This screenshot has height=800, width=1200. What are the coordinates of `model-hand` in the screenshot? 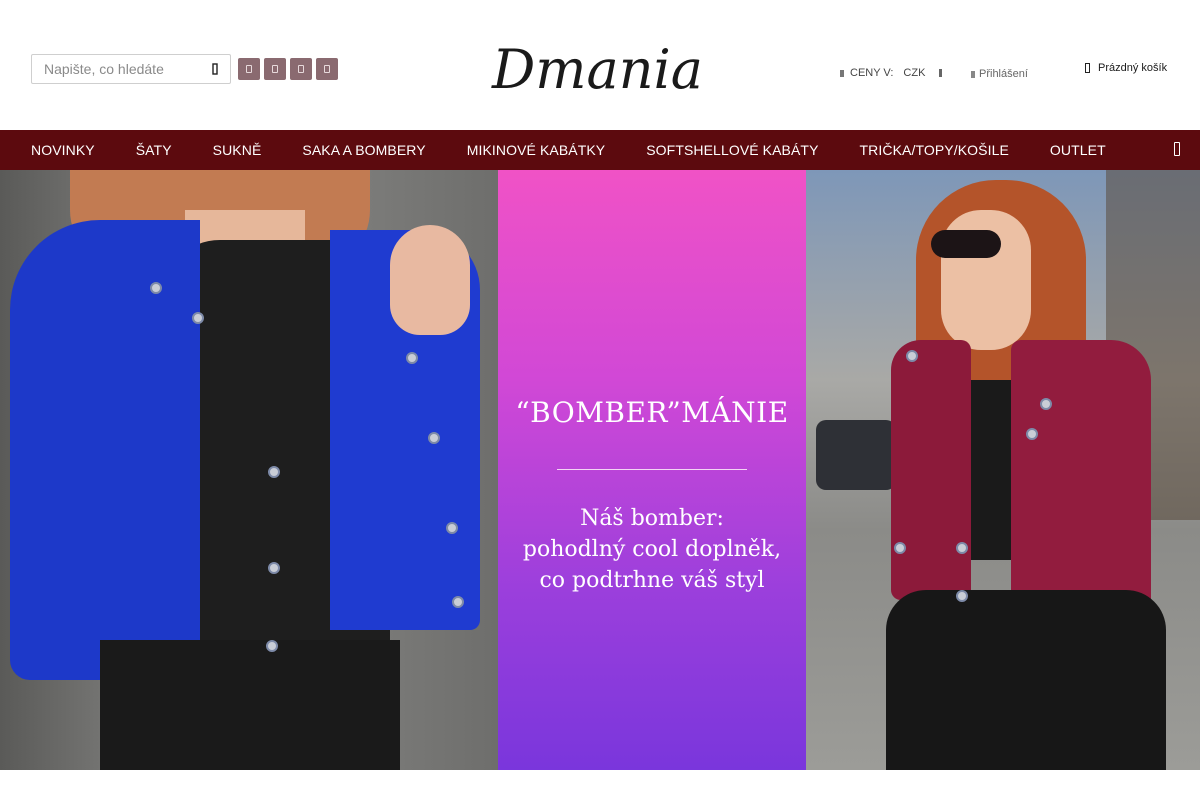 It's located at (430, 280).